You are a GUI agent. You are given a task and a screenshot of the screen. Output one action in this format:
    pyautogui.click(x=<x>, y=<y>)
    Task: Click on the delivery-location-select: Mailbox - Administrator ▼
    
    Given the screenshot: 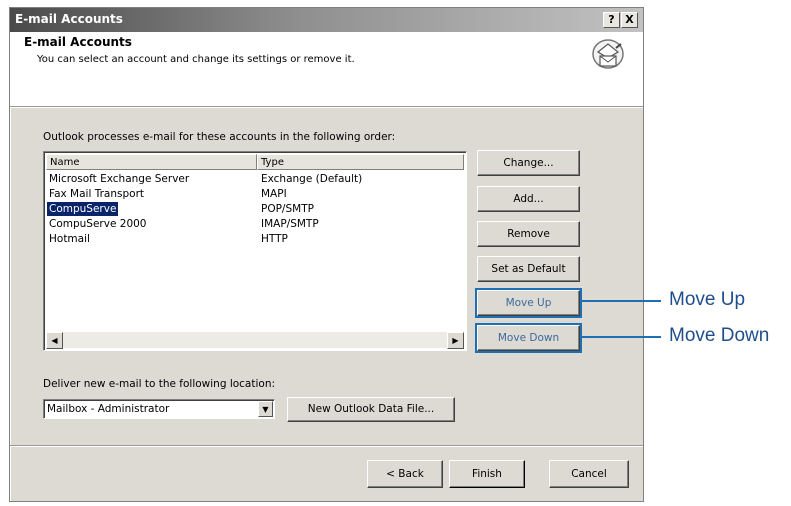 What is the action you would take?
    pyautogui.click(x=159, y=409)
    